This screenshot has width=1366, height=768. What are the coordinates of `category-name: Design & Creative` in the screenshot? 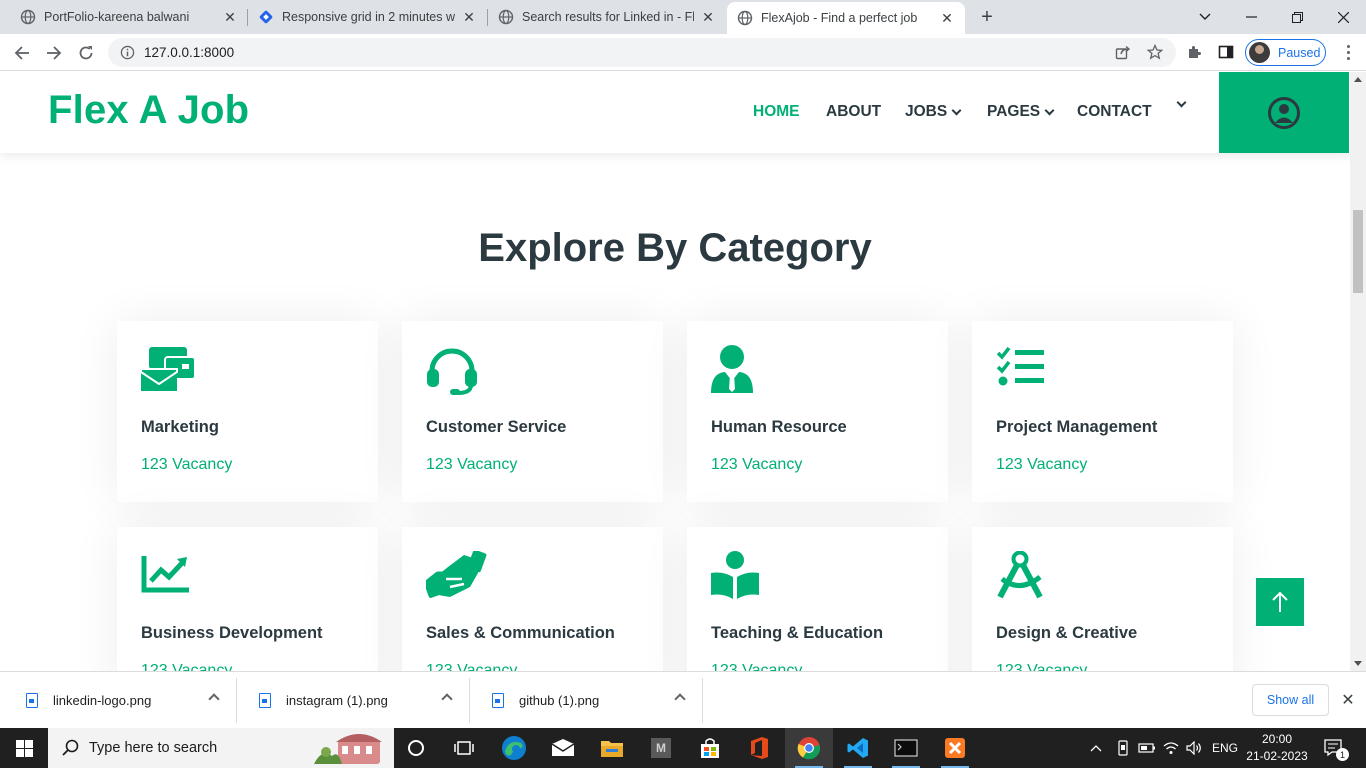 It's located at (1067, 633).